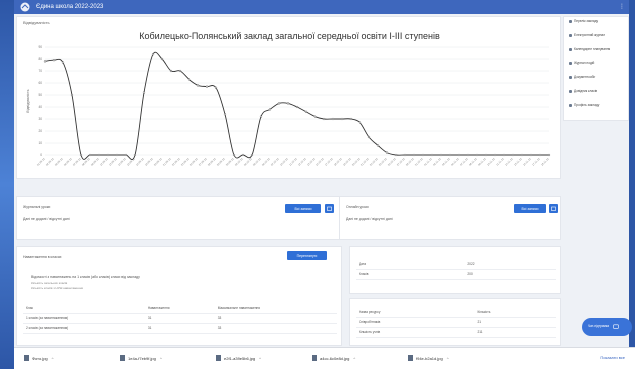  I want to click on y-tick-label: 70, so click(40, 71).